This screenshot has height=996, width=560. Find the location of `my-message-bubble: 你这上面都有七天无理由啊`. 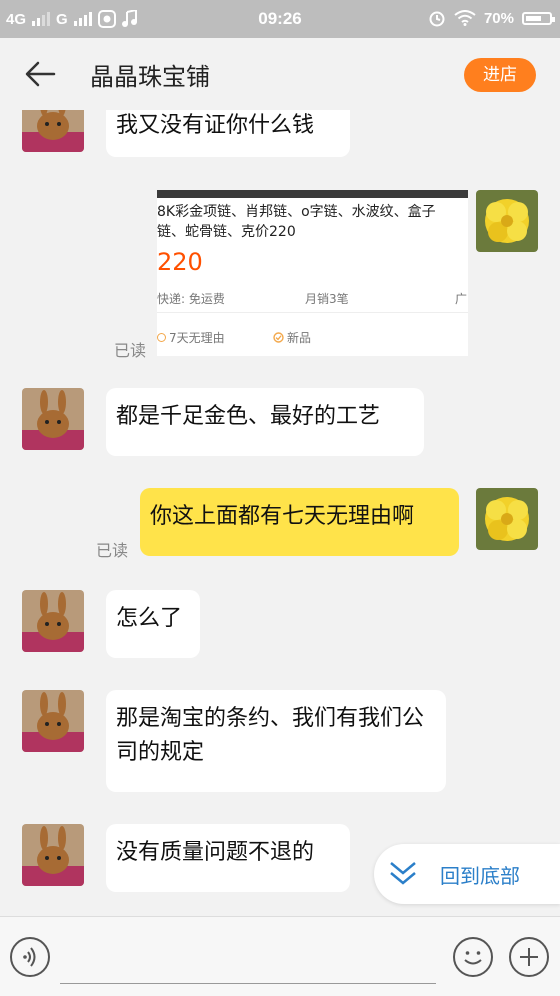

my-message-bubble: 你这上面都有七天无理由啊 is located at coordinates (299, 522).